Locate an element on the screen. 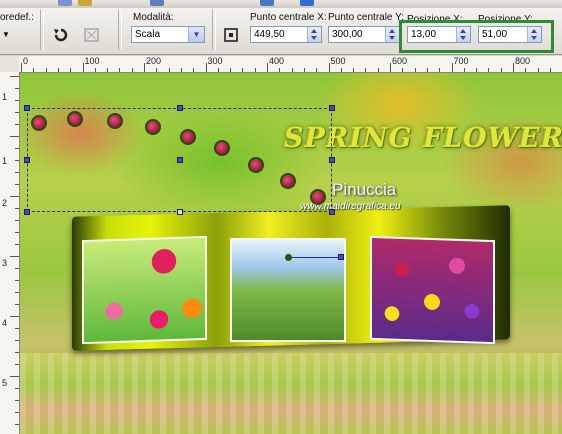 The image size is (562, 434). canvas-author: Pinuccia is located at coordinates (364, 189).